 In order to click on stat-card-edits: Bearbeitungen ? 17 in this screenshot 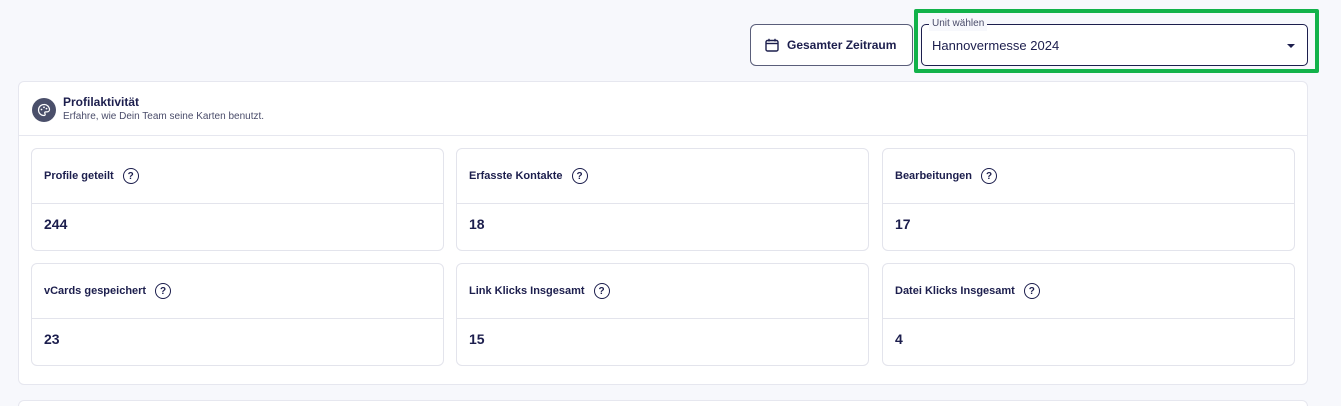, I will do `click(1088, 199)`.